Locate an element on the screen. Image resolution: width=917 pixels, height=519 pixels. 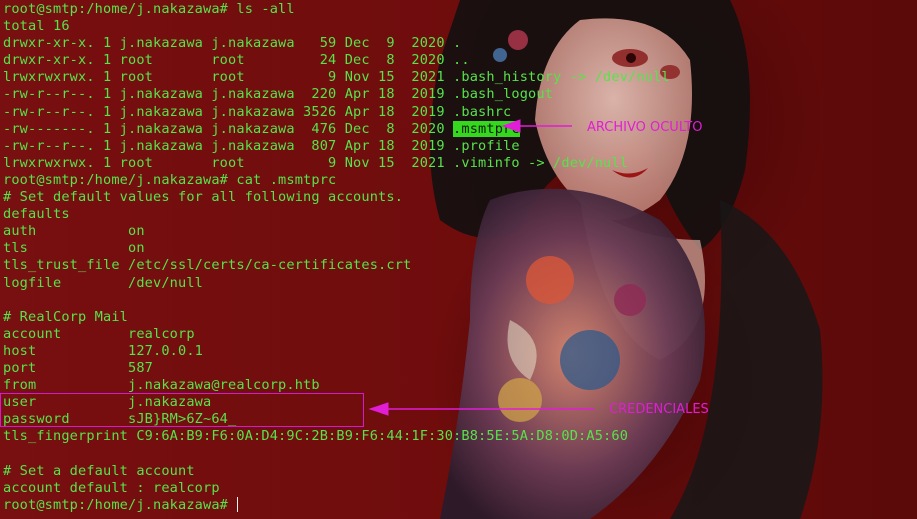
terminal-line: defaults is located at coordinates (36, 214).